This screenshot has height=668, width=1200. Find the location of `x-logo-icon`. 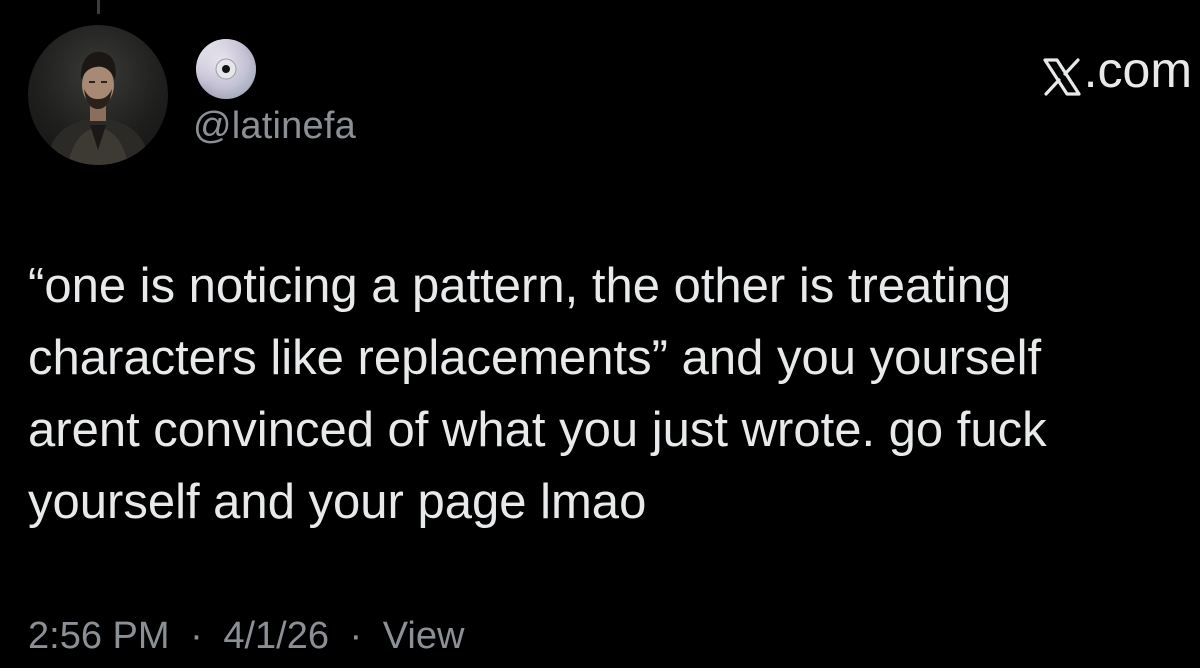

x-logo-icon is located at coordinates (1062, 73).